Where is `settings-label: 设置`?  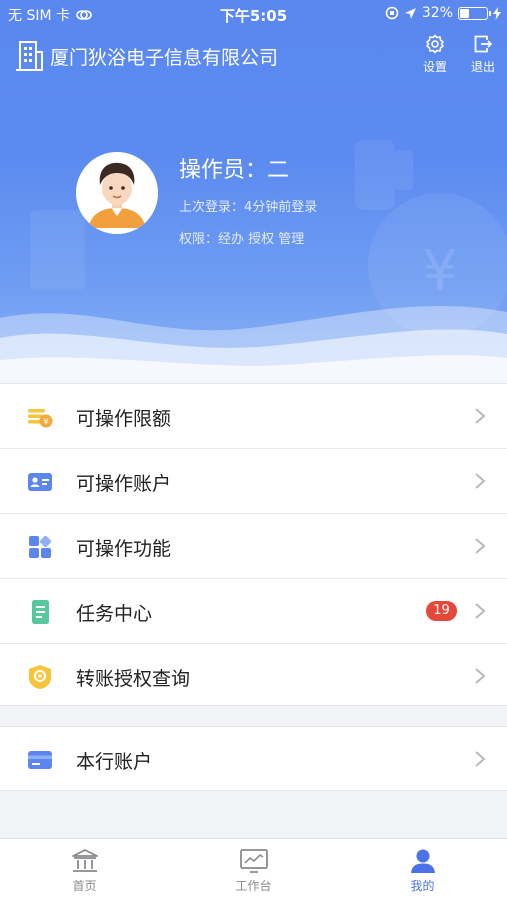
settings-label: 设置 is located at coordinates (434, 67).